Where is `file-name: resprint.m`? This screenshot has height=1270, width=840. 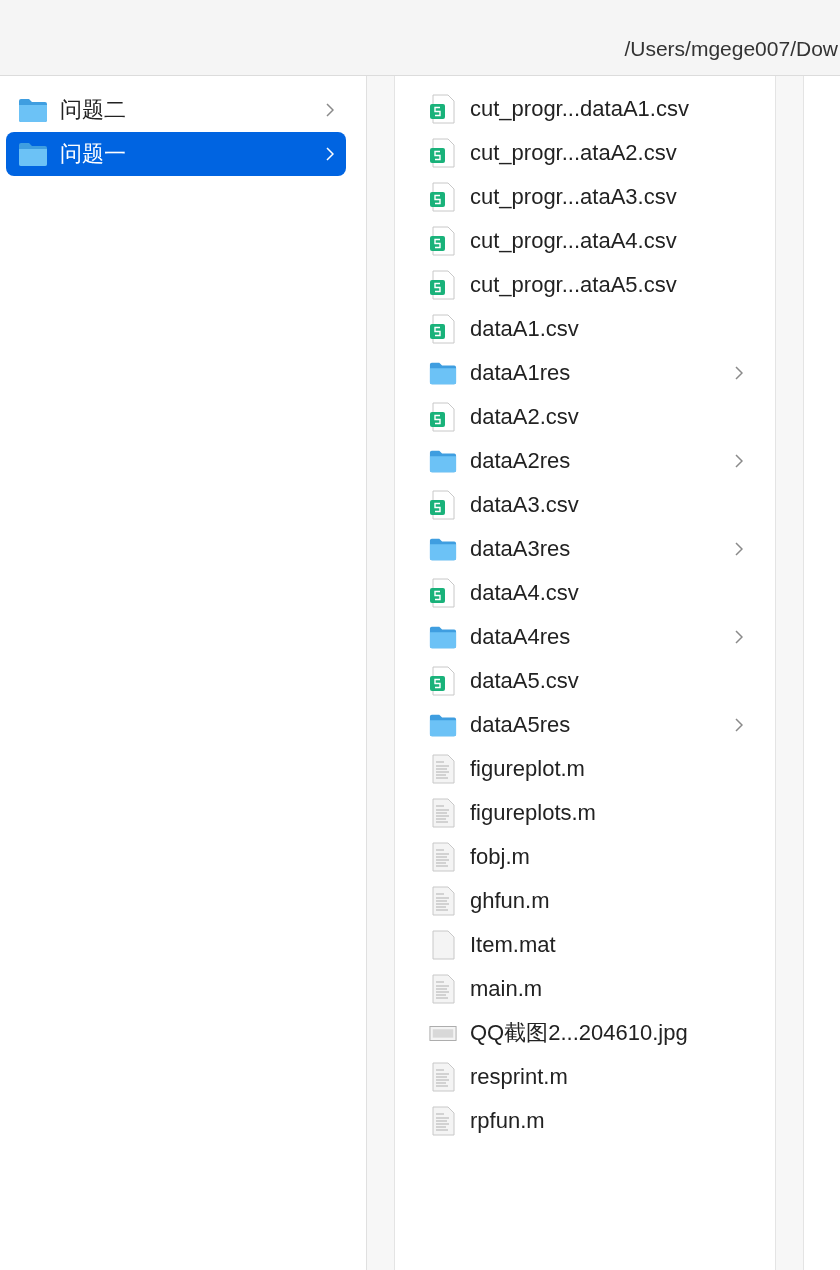
file-name: resprint.m is located at coordinates (606, 1077).